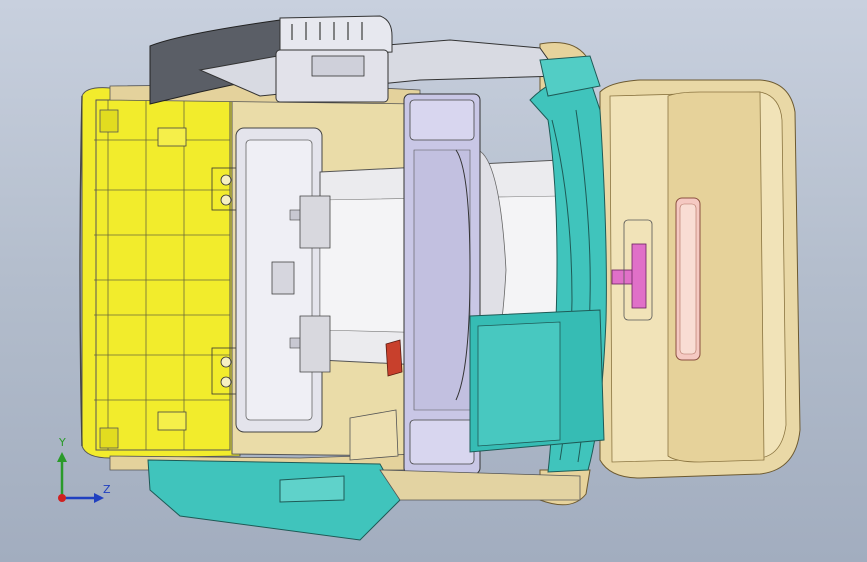  Describe the element at coordinates (107, 489) in the screenshot. I see `z-axis-label: Z` at that location.